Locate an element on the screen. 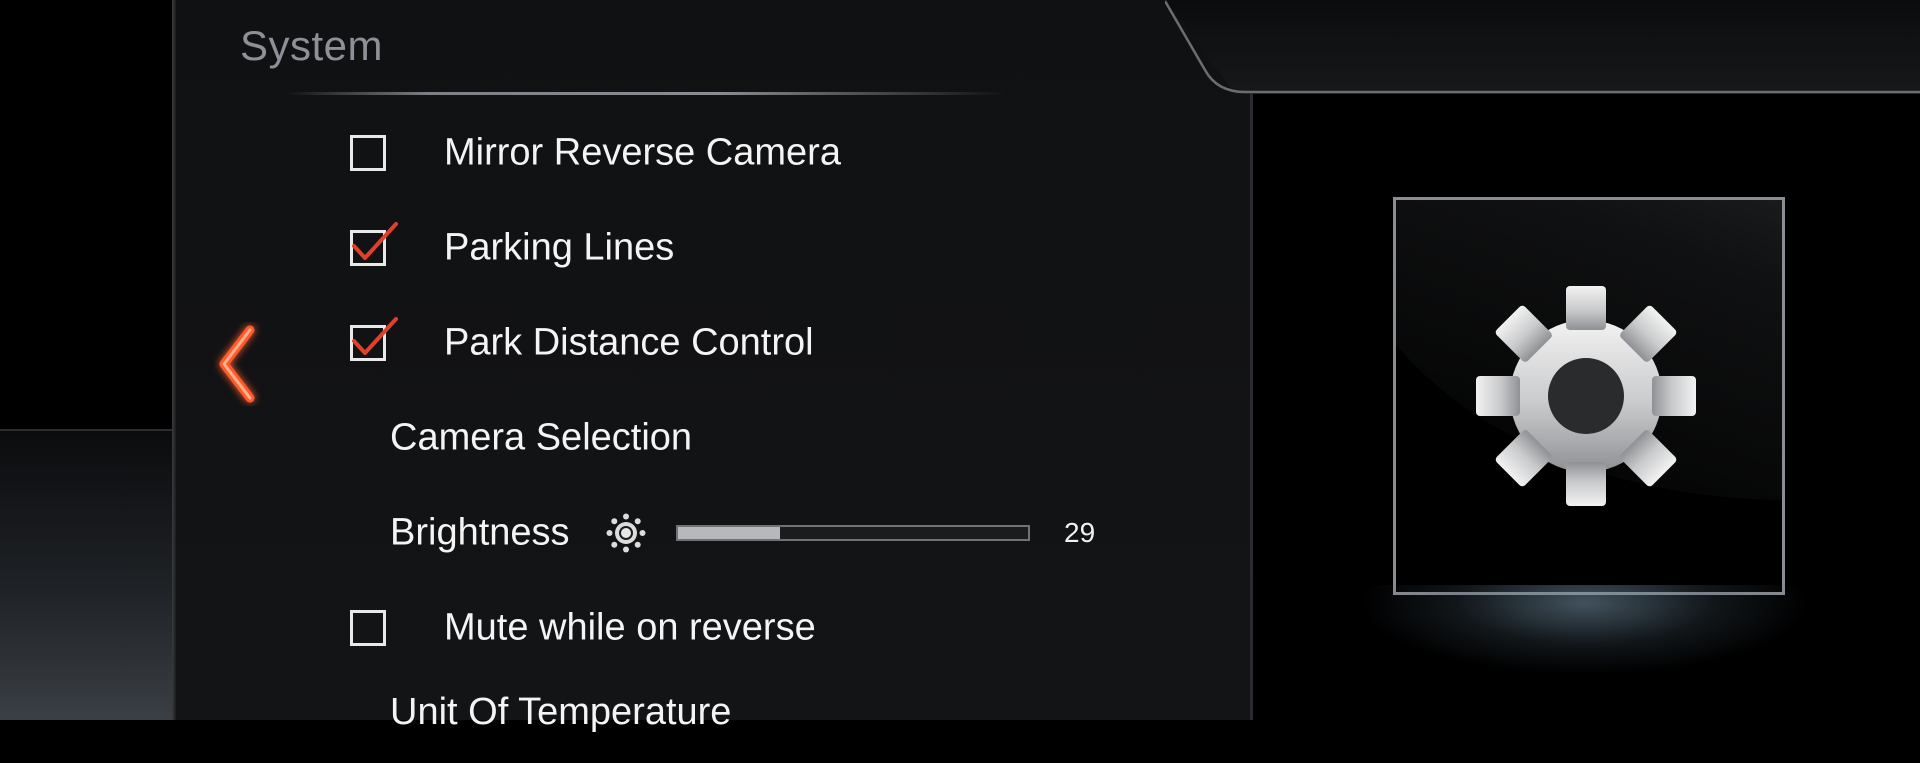  brightness-slider is located at coordinates (853, 533).